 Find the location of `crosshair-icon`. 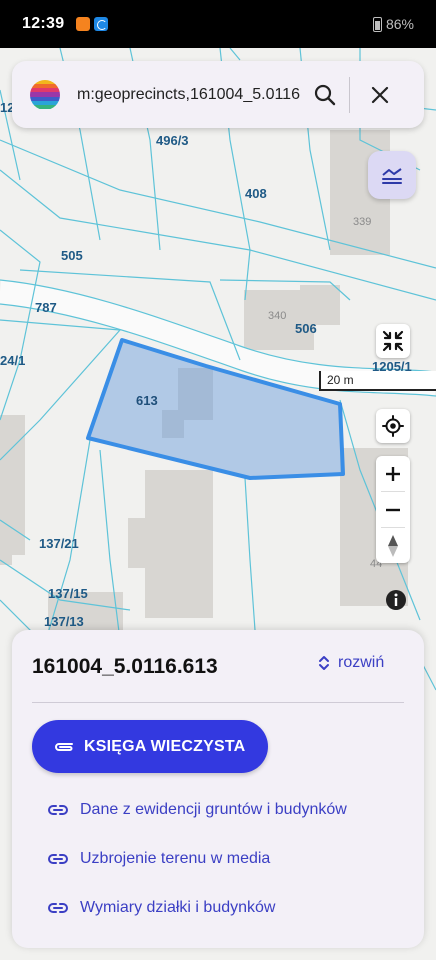

crosshair-icon is located at coordinates (393, 426).